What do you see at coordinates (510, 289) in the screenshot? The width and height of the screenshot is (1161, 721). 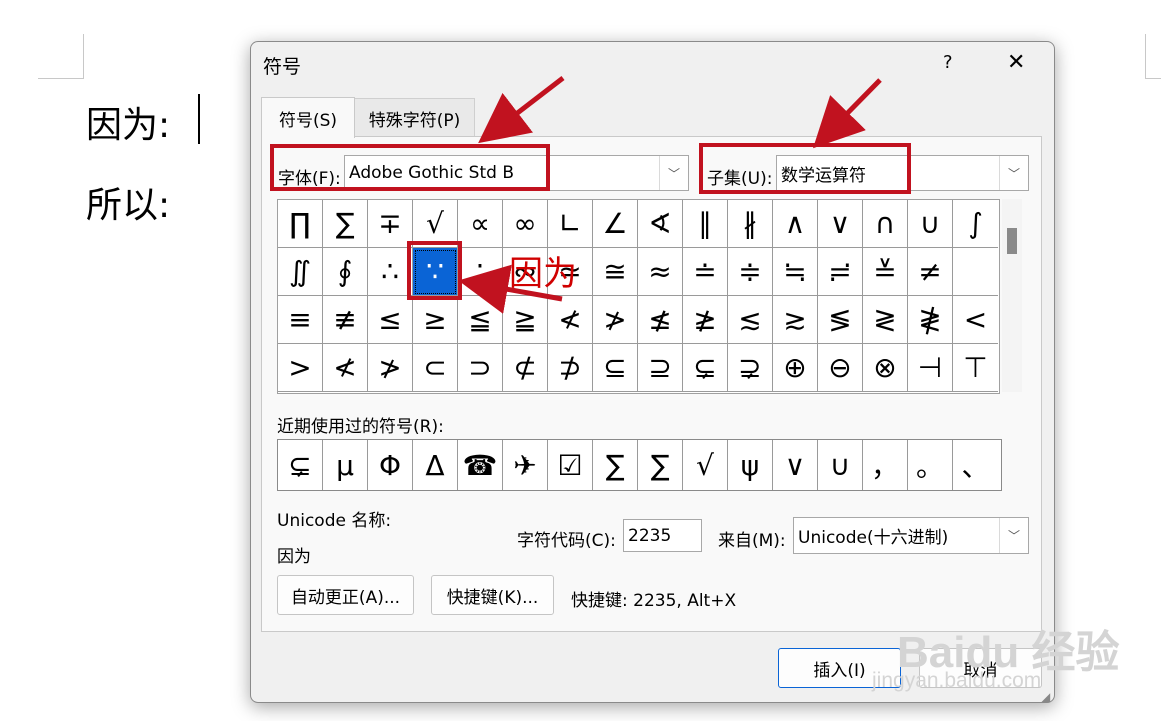 I see `arrow-to-symbol` at bounding box center [510, 289].